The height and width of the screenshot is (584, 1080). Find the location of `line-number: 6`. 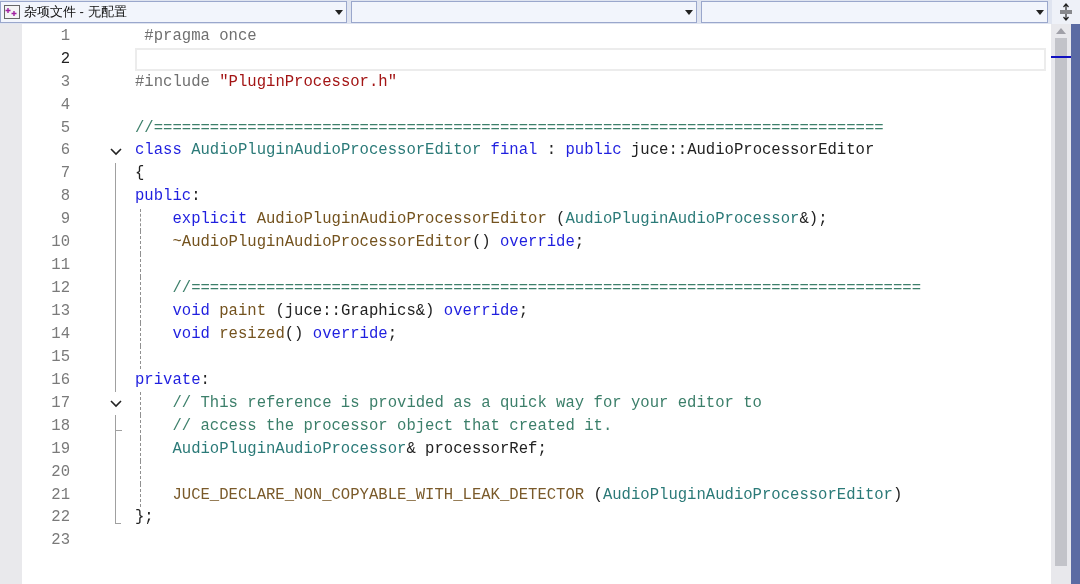

line-number: 6 is located at coordinates (64, 151).